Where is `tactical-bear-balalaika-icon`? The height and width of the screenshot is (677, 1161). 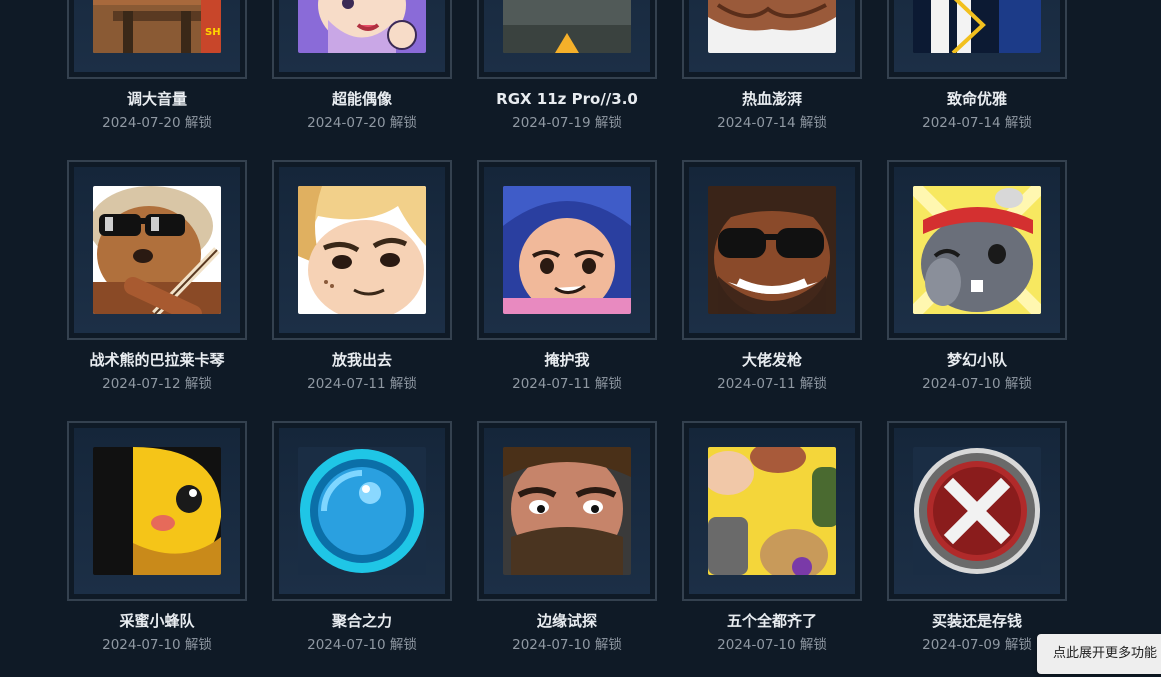
tactical-bear-balalaika-icon is located at coordinates (157, 250).